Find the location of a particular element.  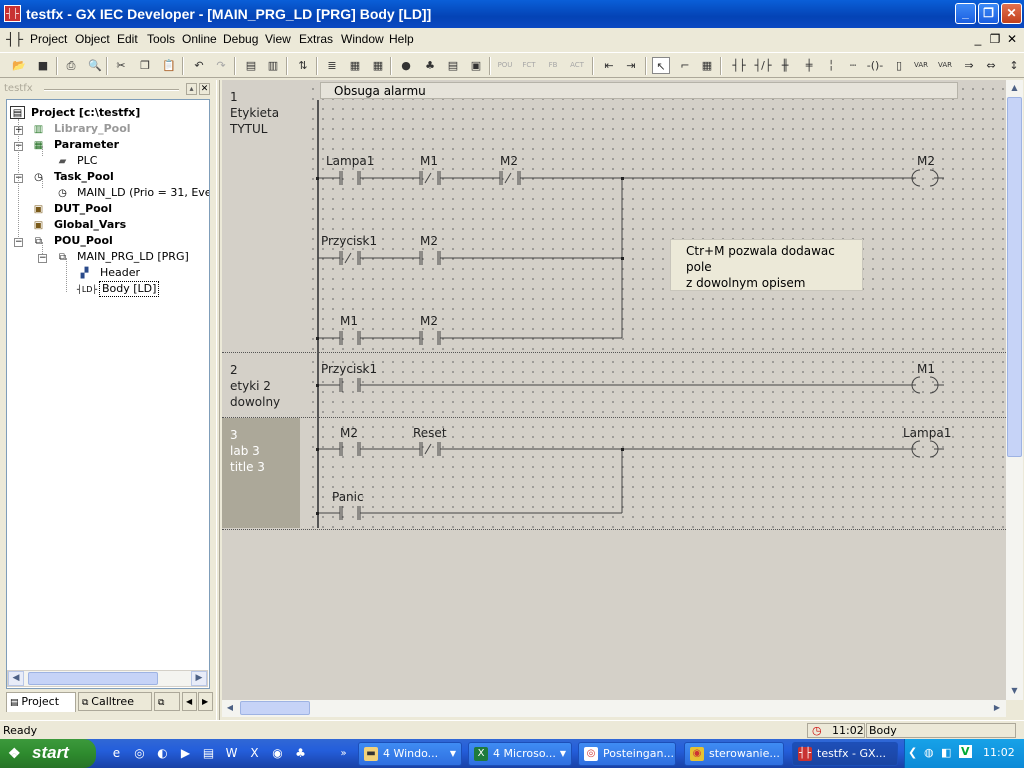

tree-global-vars: Global_Vars is located at coordinates (90, 225).